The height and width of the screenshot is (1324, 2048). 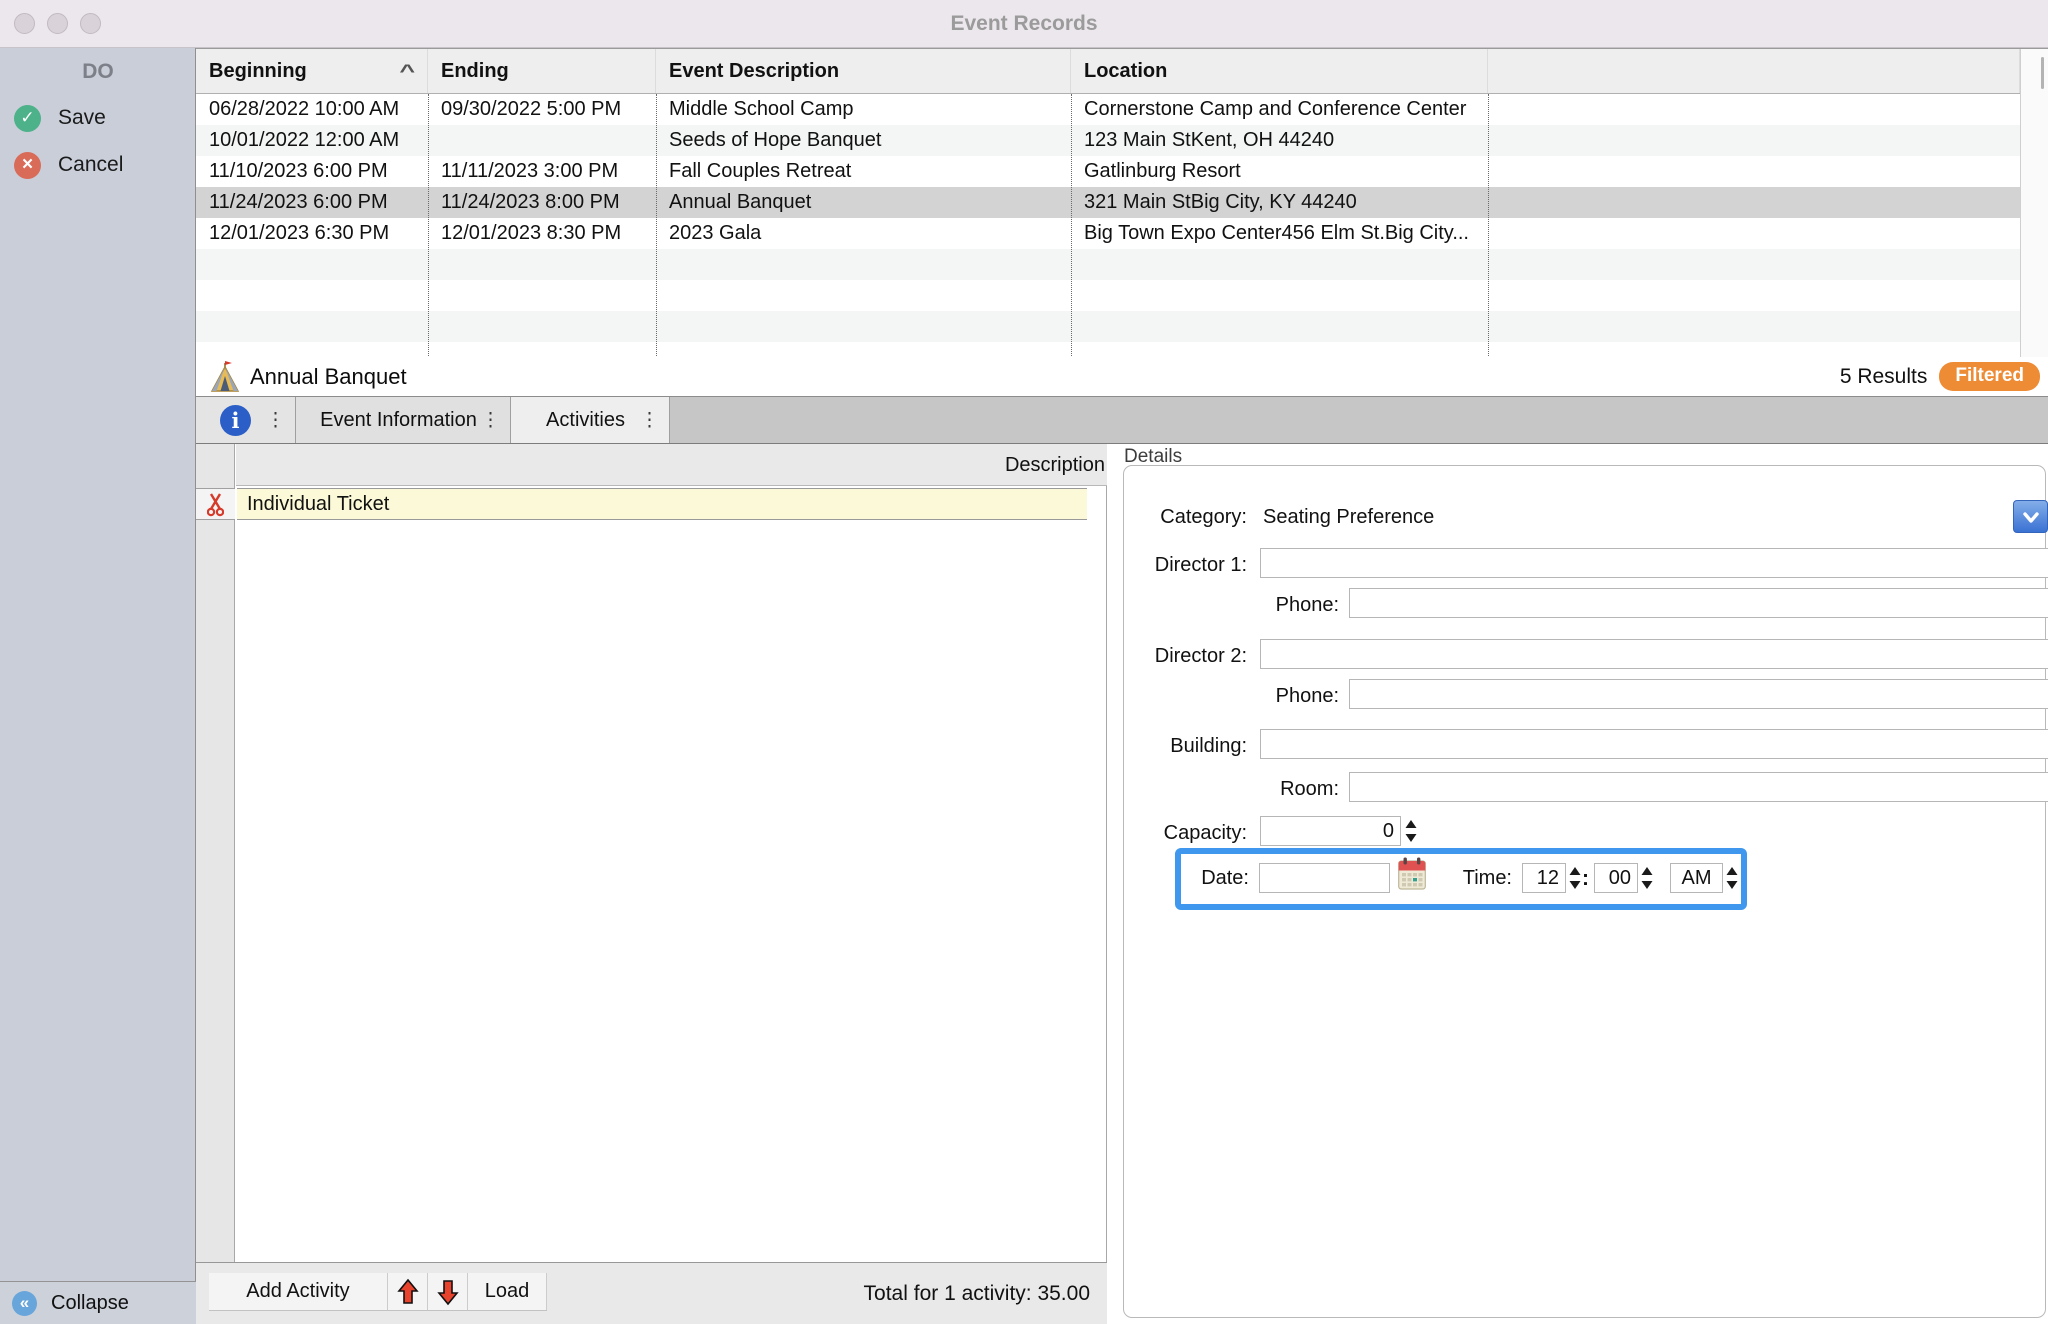 What do you see at coordinates (542, 71) in the screenshot?
I see `column-header-ending: Ending` at bounding box center [542, 71].